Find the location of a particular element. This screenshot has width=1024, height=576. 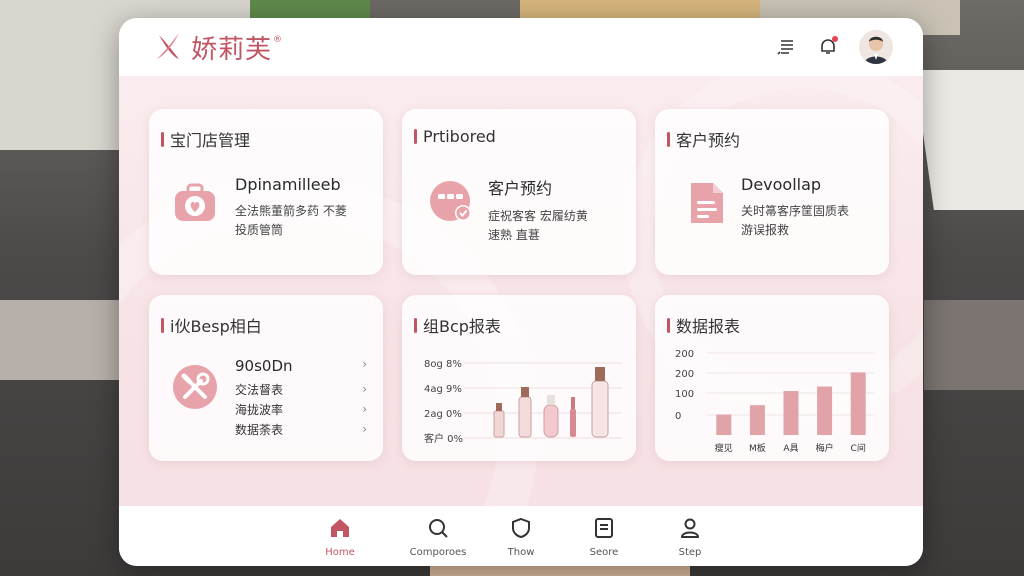

notification-dot is located at coordinates (835, 39).